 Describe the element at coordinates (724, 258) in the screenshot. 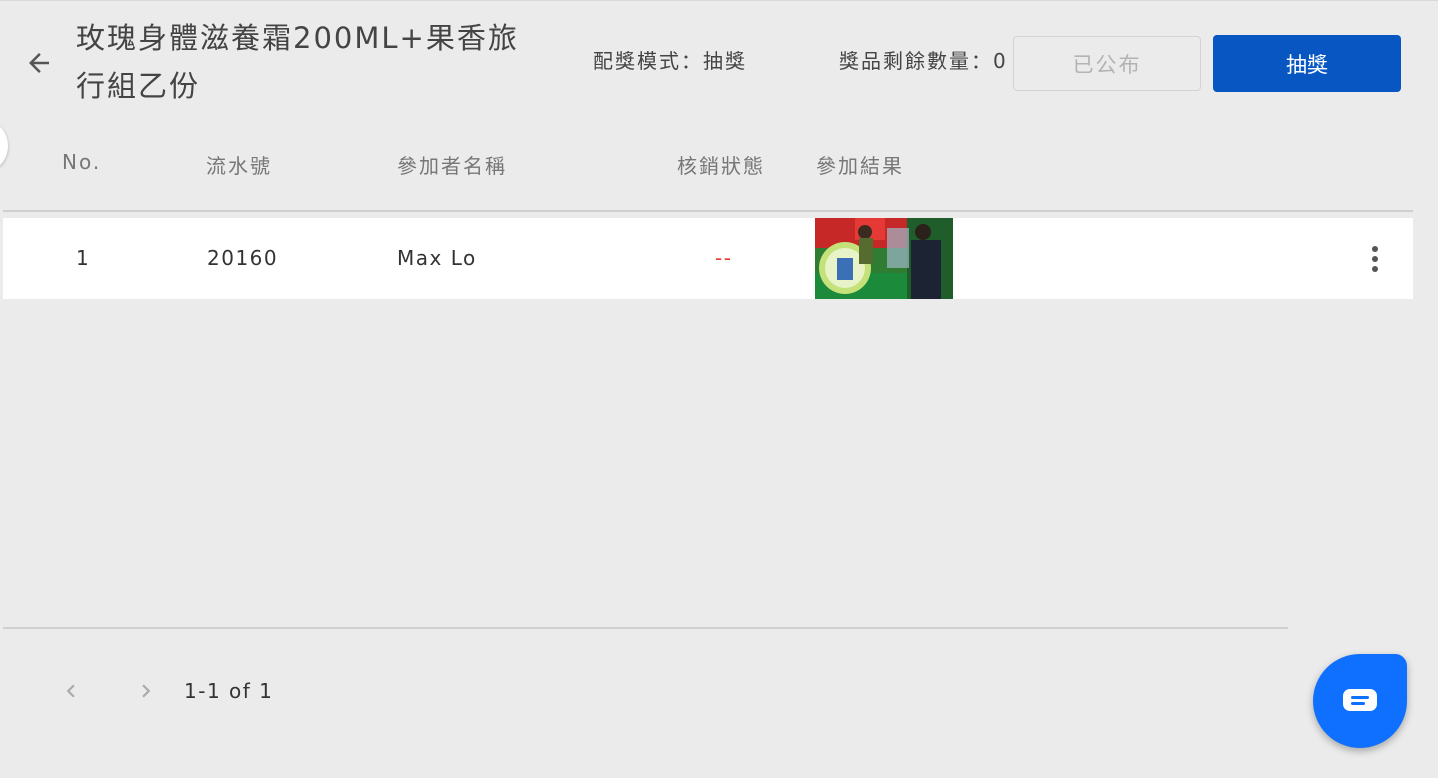

I see `row-status: --` at that location.